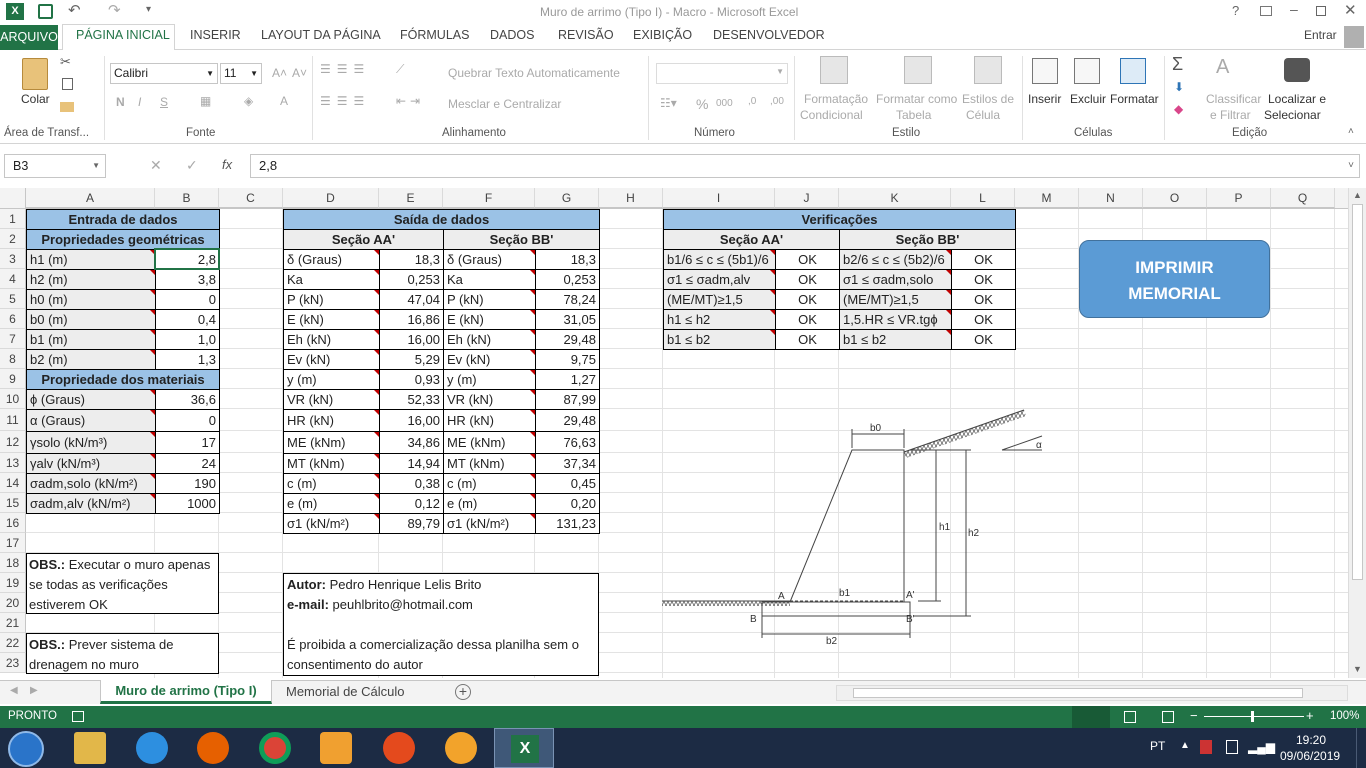  Describe the element at coordinates (13, 239) in the screenshot. I see `row-header-2: 2` at that location.